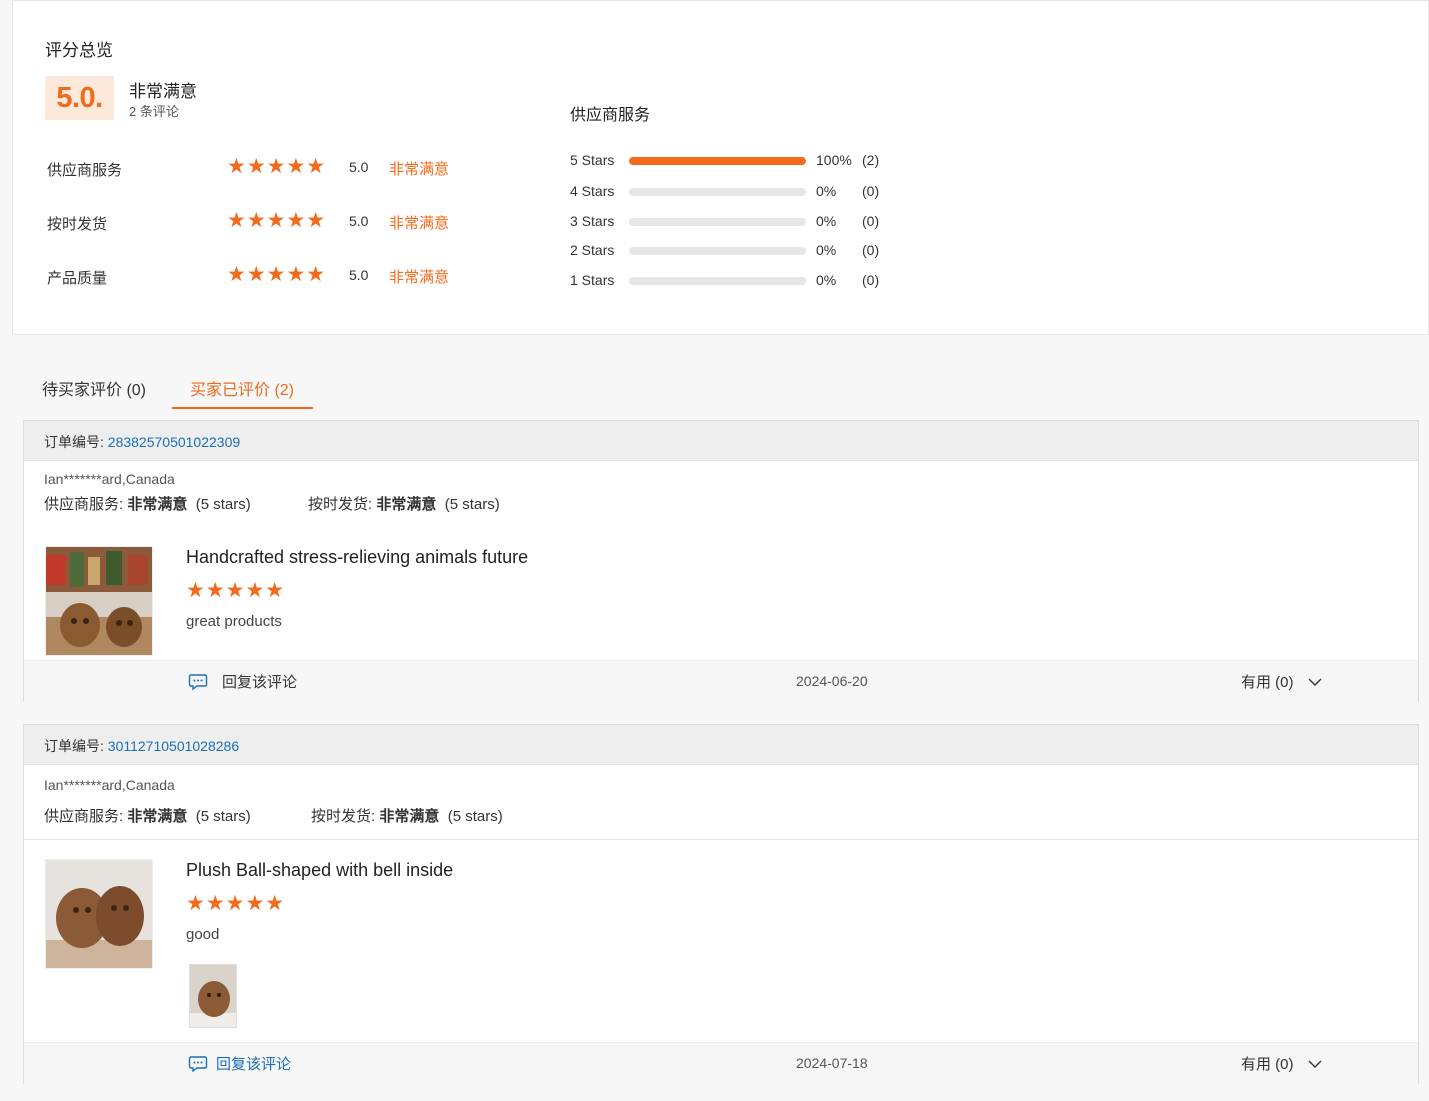 The image size is (1429, 1101). I want to click on review-count: 2 条评论, so click(154, 111).